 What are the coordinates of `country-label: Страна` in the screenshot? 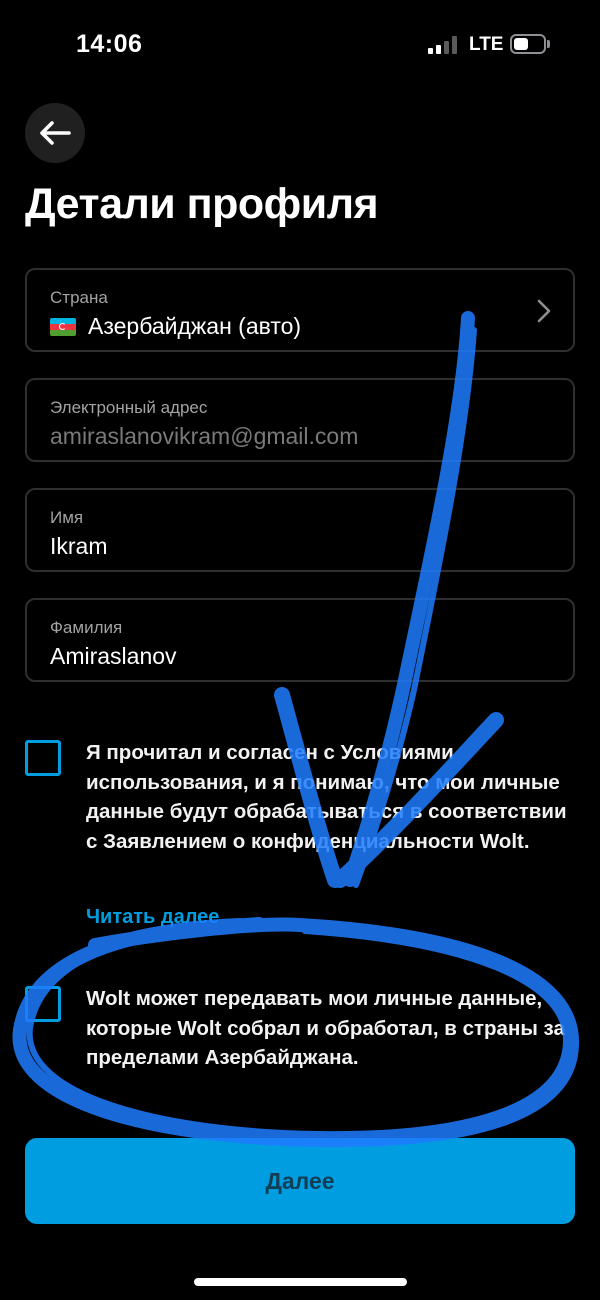 It's located at (79, 297).